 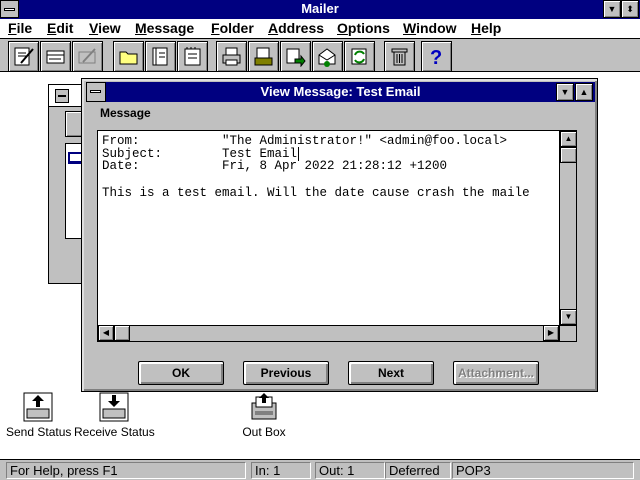 What do you see at coordinates (62, 96) in the screenshot?
I see `background-window-system-button` at bounding box center [62, 96].